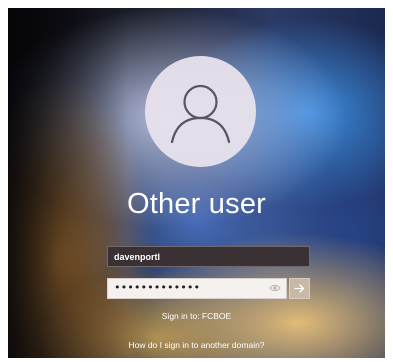 The width and height of the screenshot is (393, 362). Describe the element at coordinates (208, 256) in the screenshot. I see `username-input: davenportl` at that location.